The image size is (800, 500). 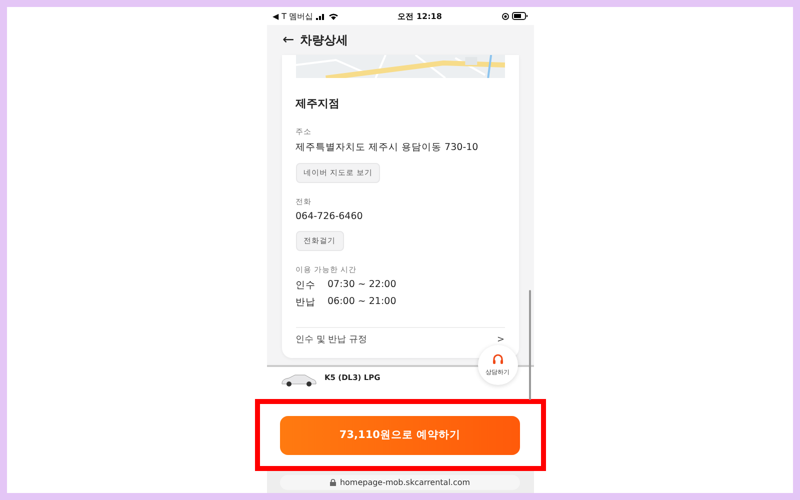 What do you see at coordinates (362, 285) in the screenshot?
I see `hours-time: 07:30 ~ 22:00` at bounding box center [362, 285].